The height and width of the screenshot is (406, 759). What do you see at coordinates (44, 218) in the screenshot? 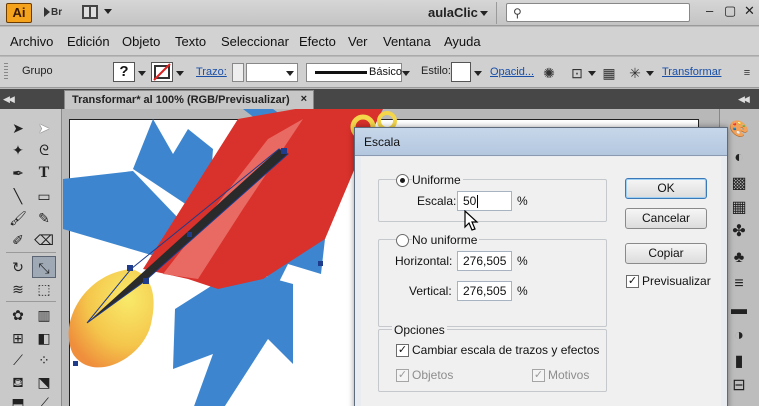
I see `pencil-tool-icon: ✎` at bounding box center [44, 218].